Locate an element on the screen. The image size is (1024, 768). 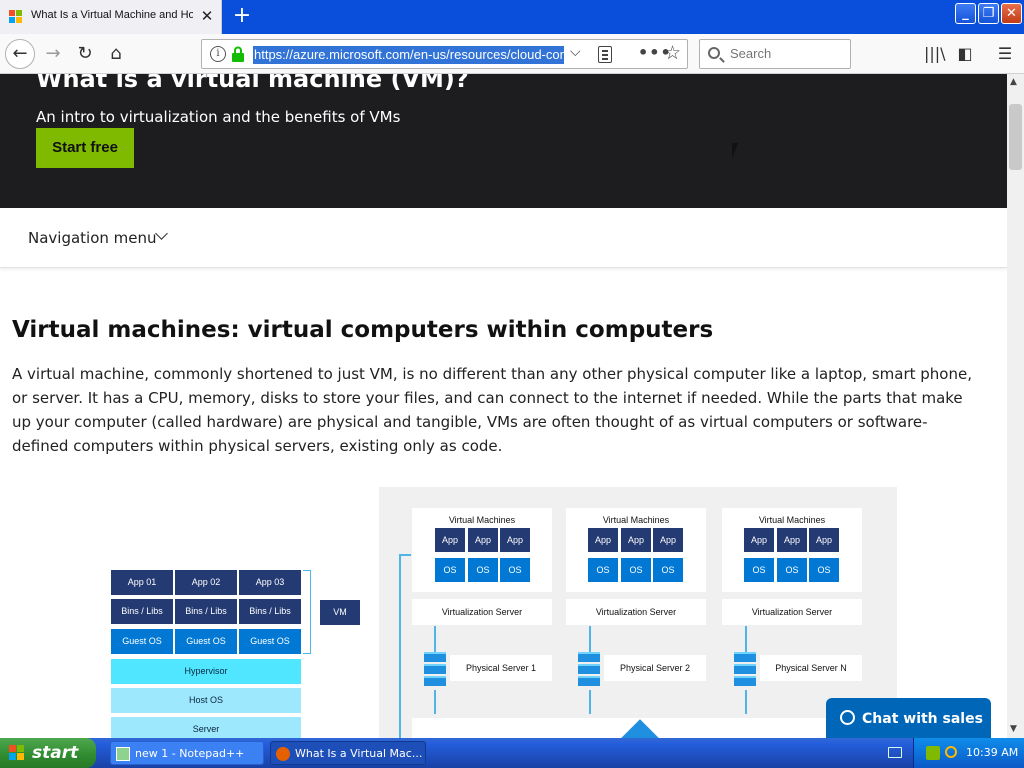
start-label: start is located at coordinates (55, 753).